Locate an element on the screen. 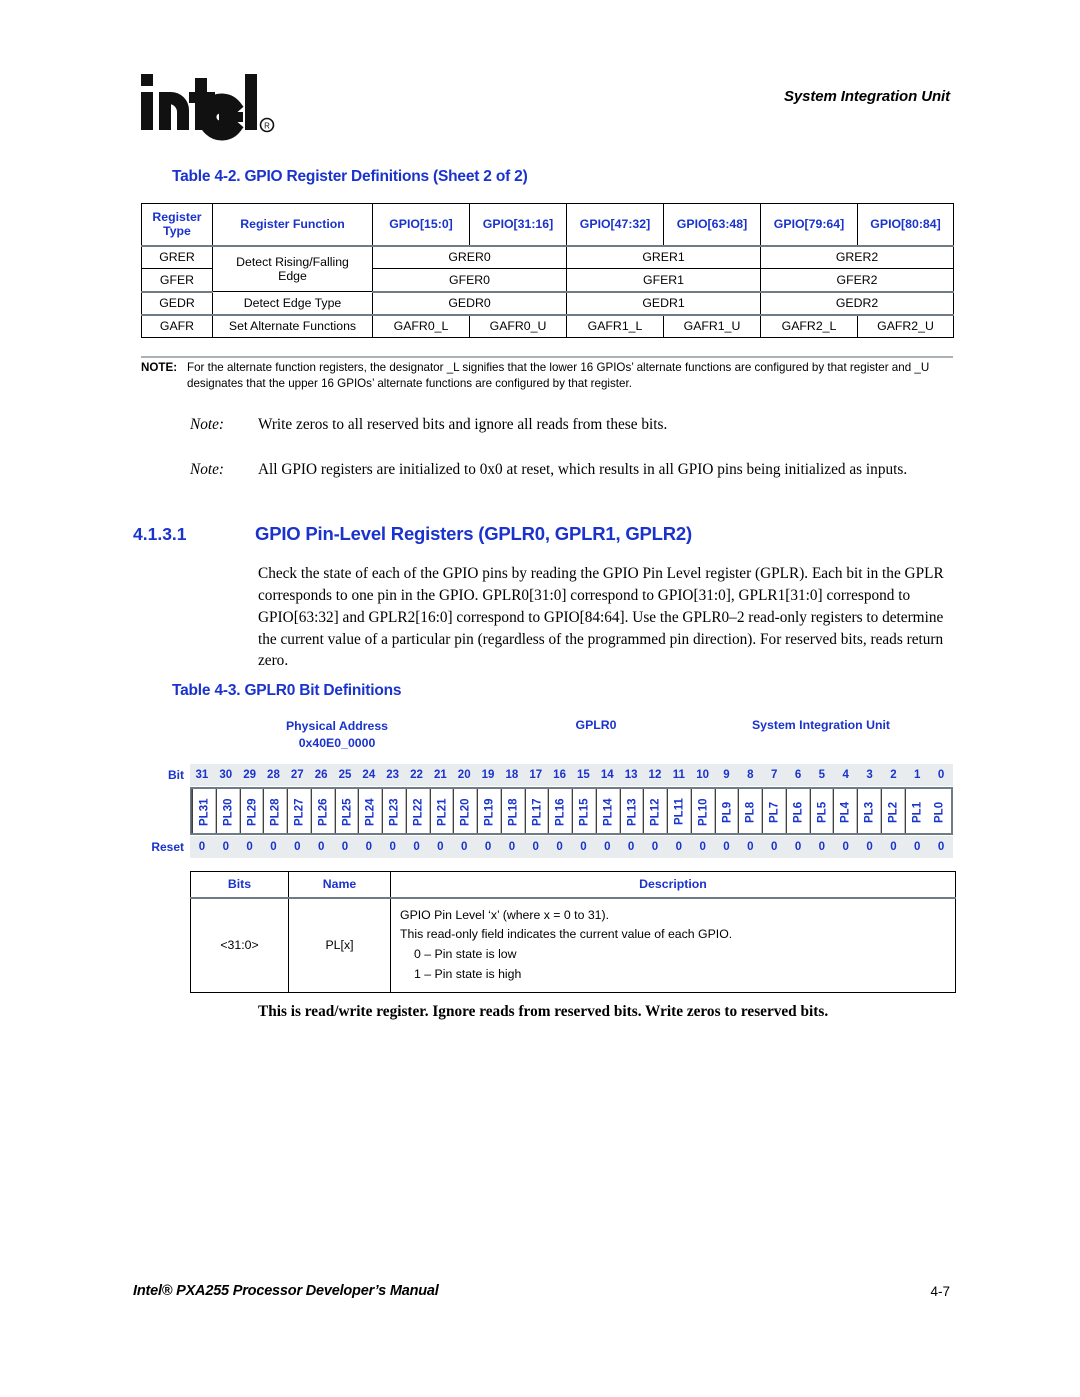  reset-value-27: 0 is located at coordinates (845, 847).